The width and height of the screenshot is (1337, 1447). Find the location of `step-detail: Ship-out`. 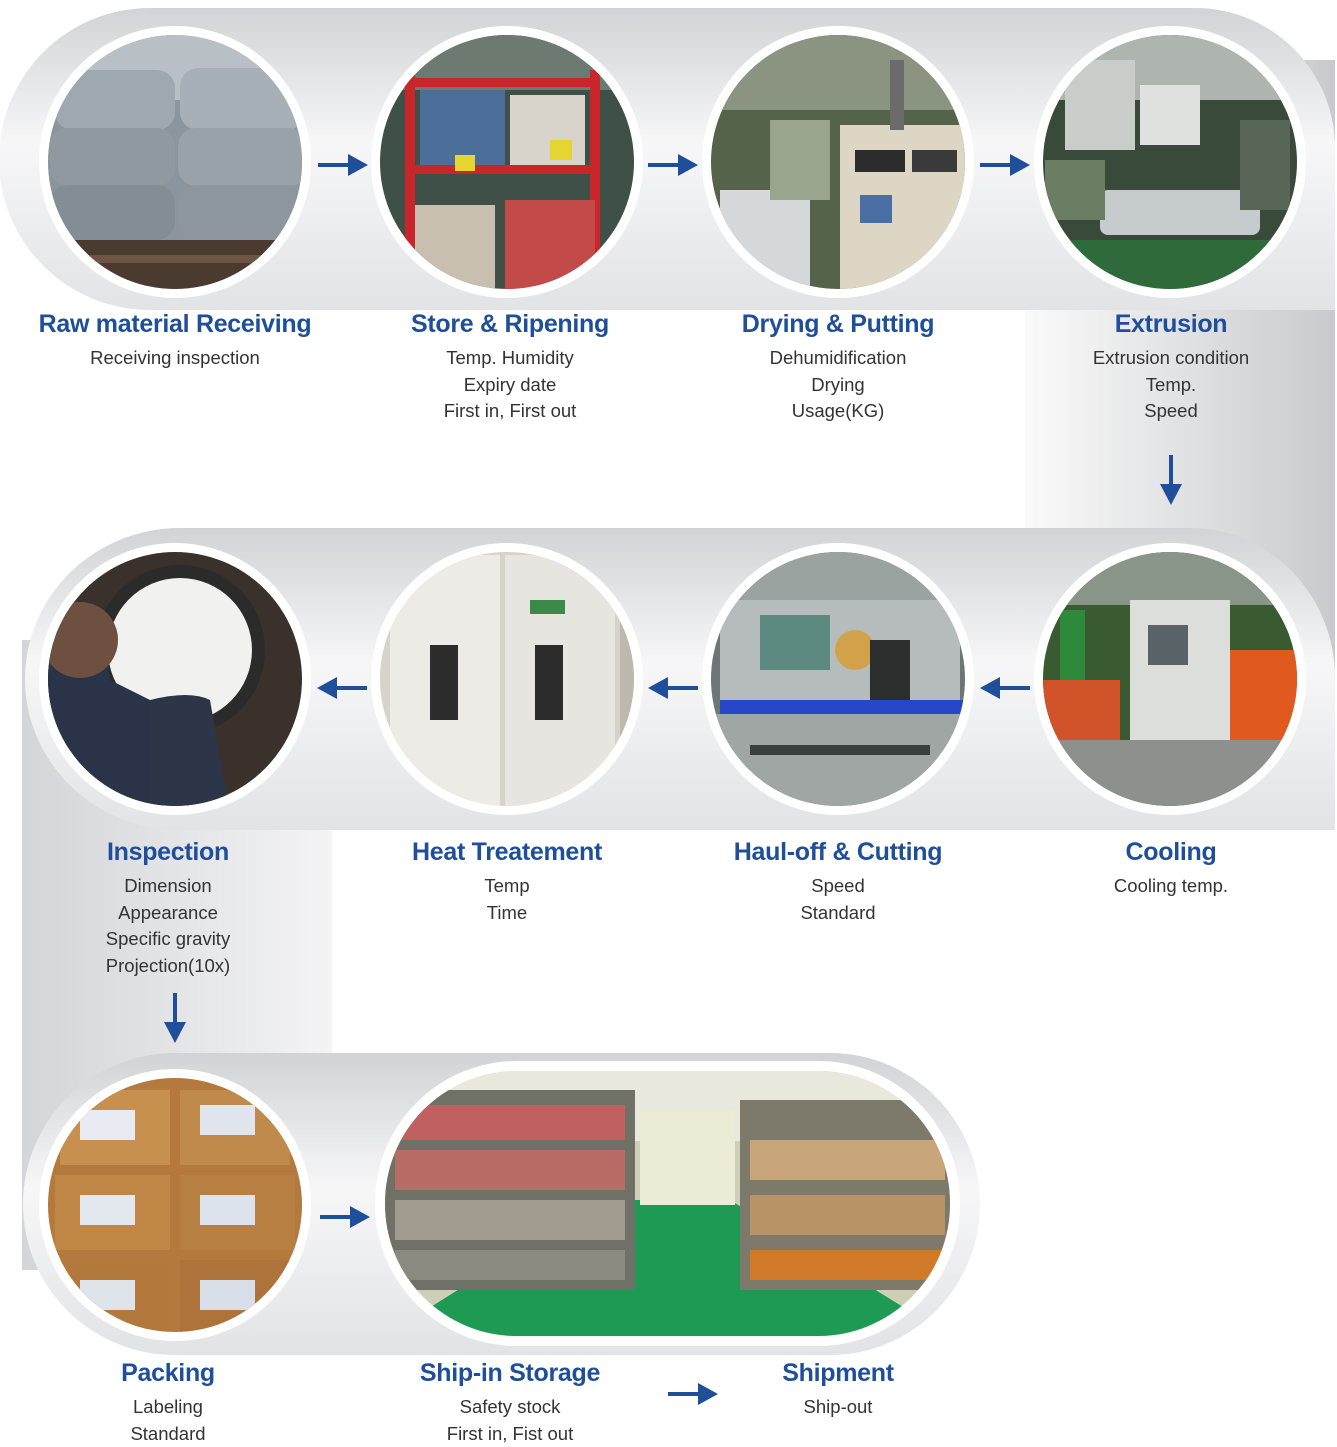

step-detail: Ship-out is located at coordinates (838, 1406).